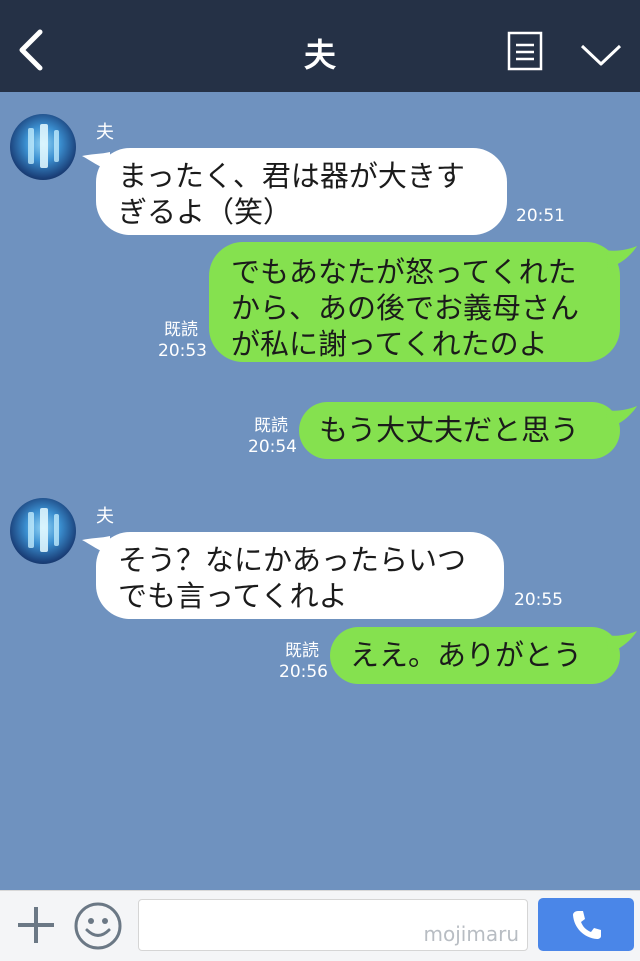 The width and height of the screenshot is (640, 961). I want to click on message-bubble: もう大丈夫だと思う, so click(459, 430).